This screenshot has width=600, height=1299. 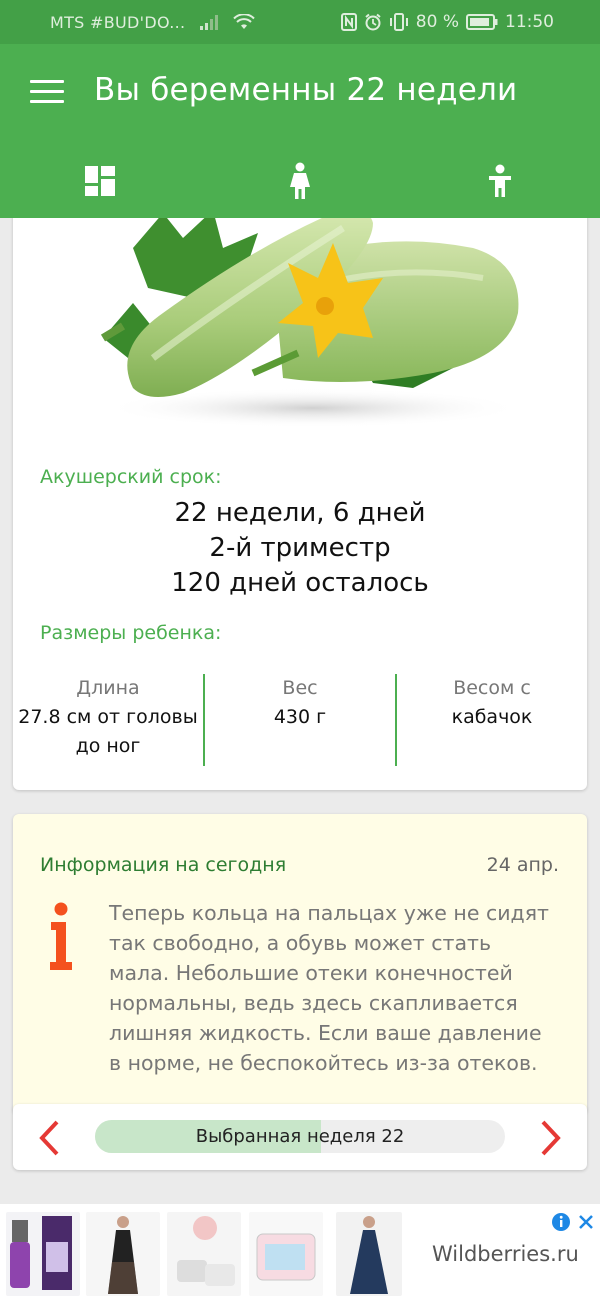 I want to click on woman-icon, so click(x=300, y=180).